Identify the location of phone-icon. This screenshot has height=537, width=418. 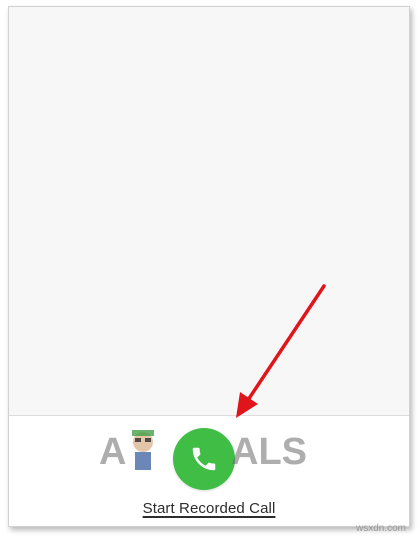
(204, 459).